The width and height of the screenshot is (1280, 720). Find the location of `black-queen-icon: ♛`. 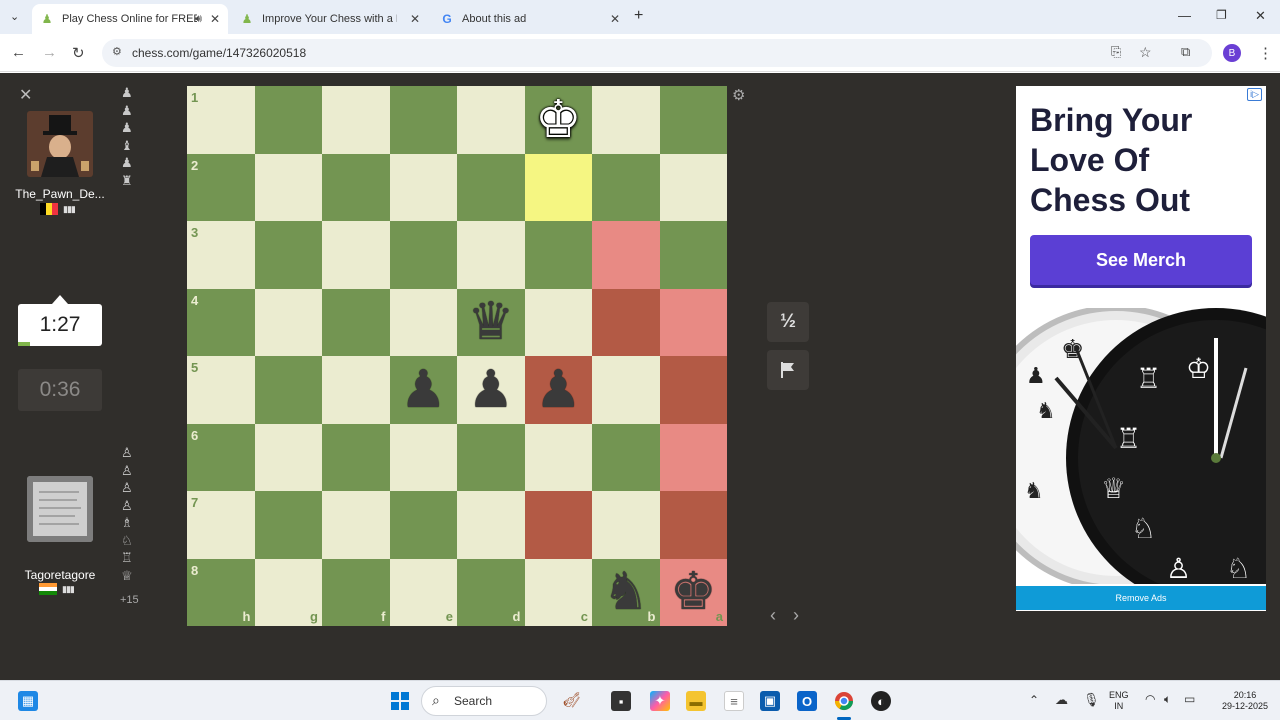

black-queen-icon: ♛ is located at coordinates (491, 323).